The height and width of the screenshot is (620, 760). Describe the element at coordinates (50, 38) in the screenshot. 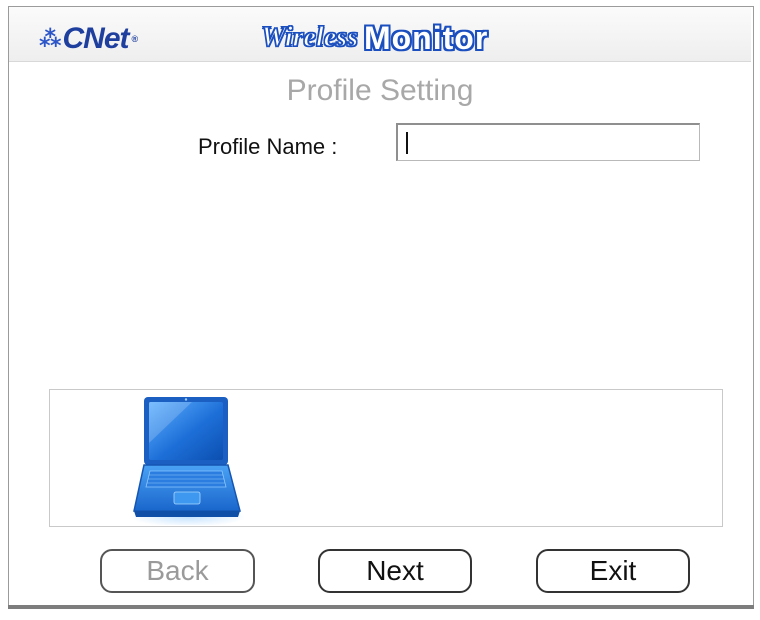

I see `cnet-grid-logo-icon: ⁂` at that location.